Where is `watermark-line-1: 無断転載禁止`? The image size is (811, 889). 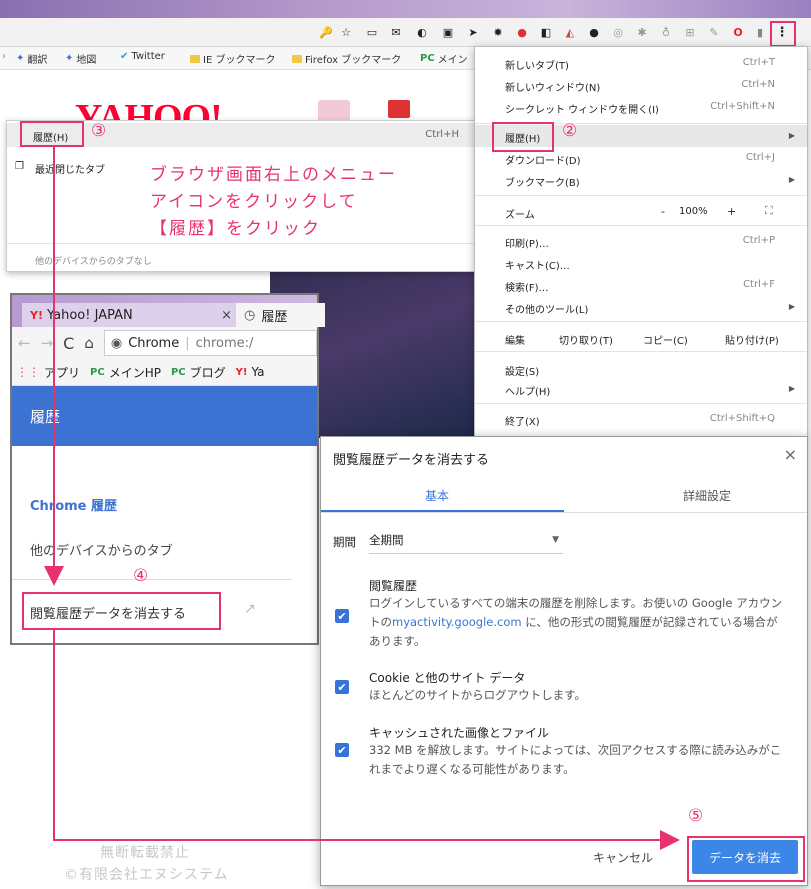 watermark-line-1: 無断転載禁止 is located at coordinates (145, 853).